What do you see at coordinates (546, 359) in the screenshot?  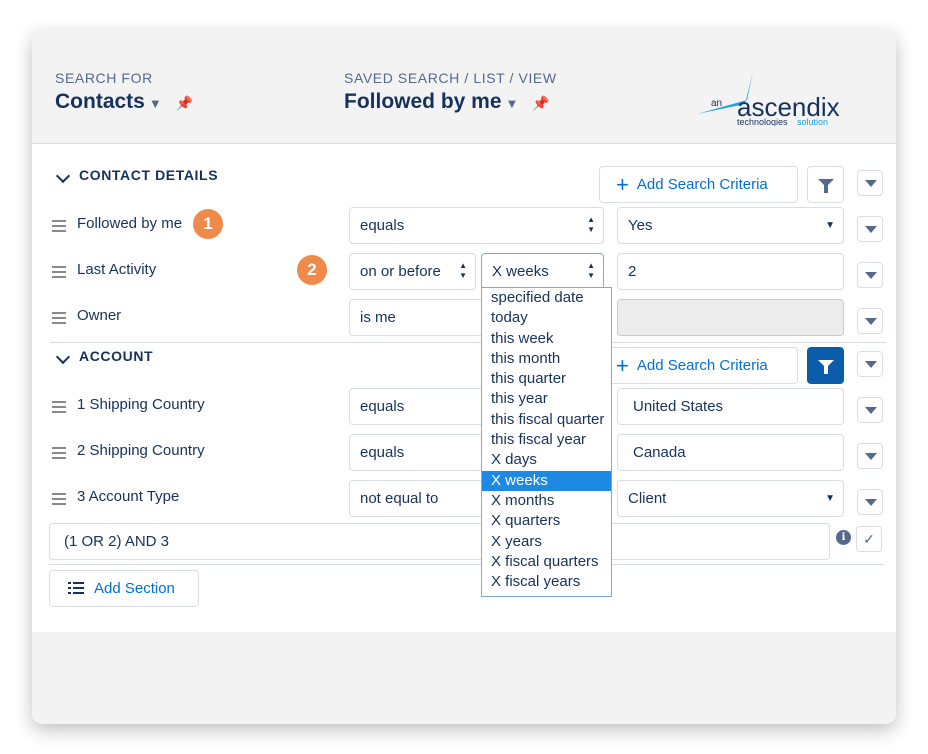 I see `dropdown-option: this month` at bounding box center [546, 359].